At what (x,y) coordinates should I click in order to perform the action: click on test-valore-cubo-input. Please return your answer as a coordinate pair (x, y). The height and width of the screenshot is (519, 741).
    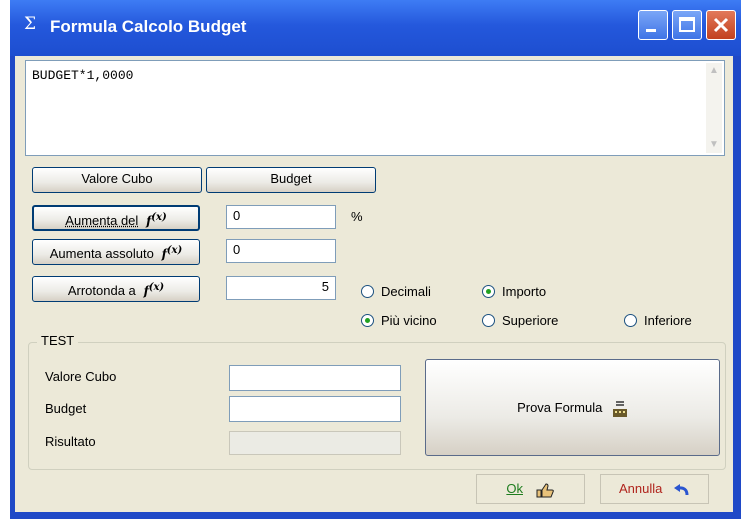
    Looking at the image, I should click on (315, 378).